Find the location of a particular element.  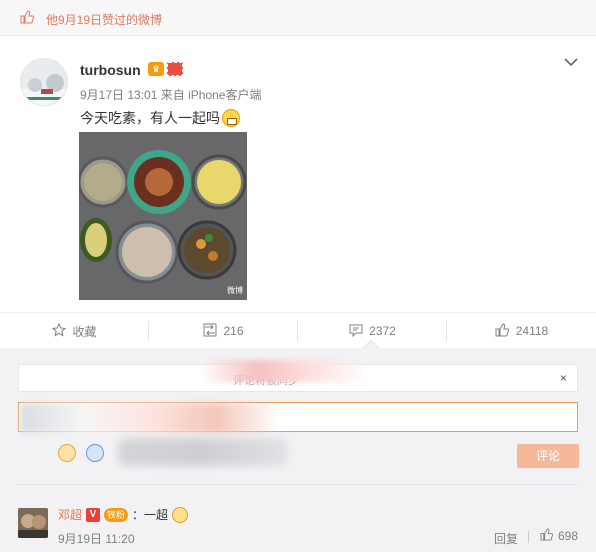

emoji-icon is located at coordinates (67, 453).